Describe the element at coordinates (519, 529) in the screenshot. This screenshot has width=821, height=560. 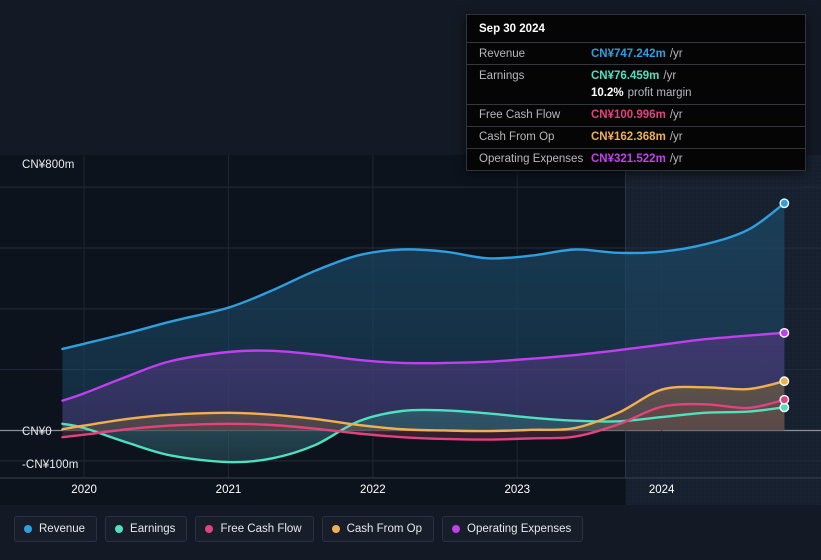
I see `legend-item-label: Operating Expenses` at that location.